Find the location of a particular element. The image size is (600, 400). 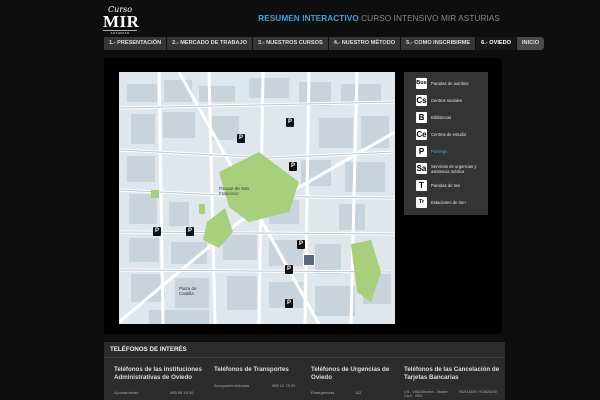

legend-item-taxi: T Paradas de taxi is located at coordinates (453, 185).